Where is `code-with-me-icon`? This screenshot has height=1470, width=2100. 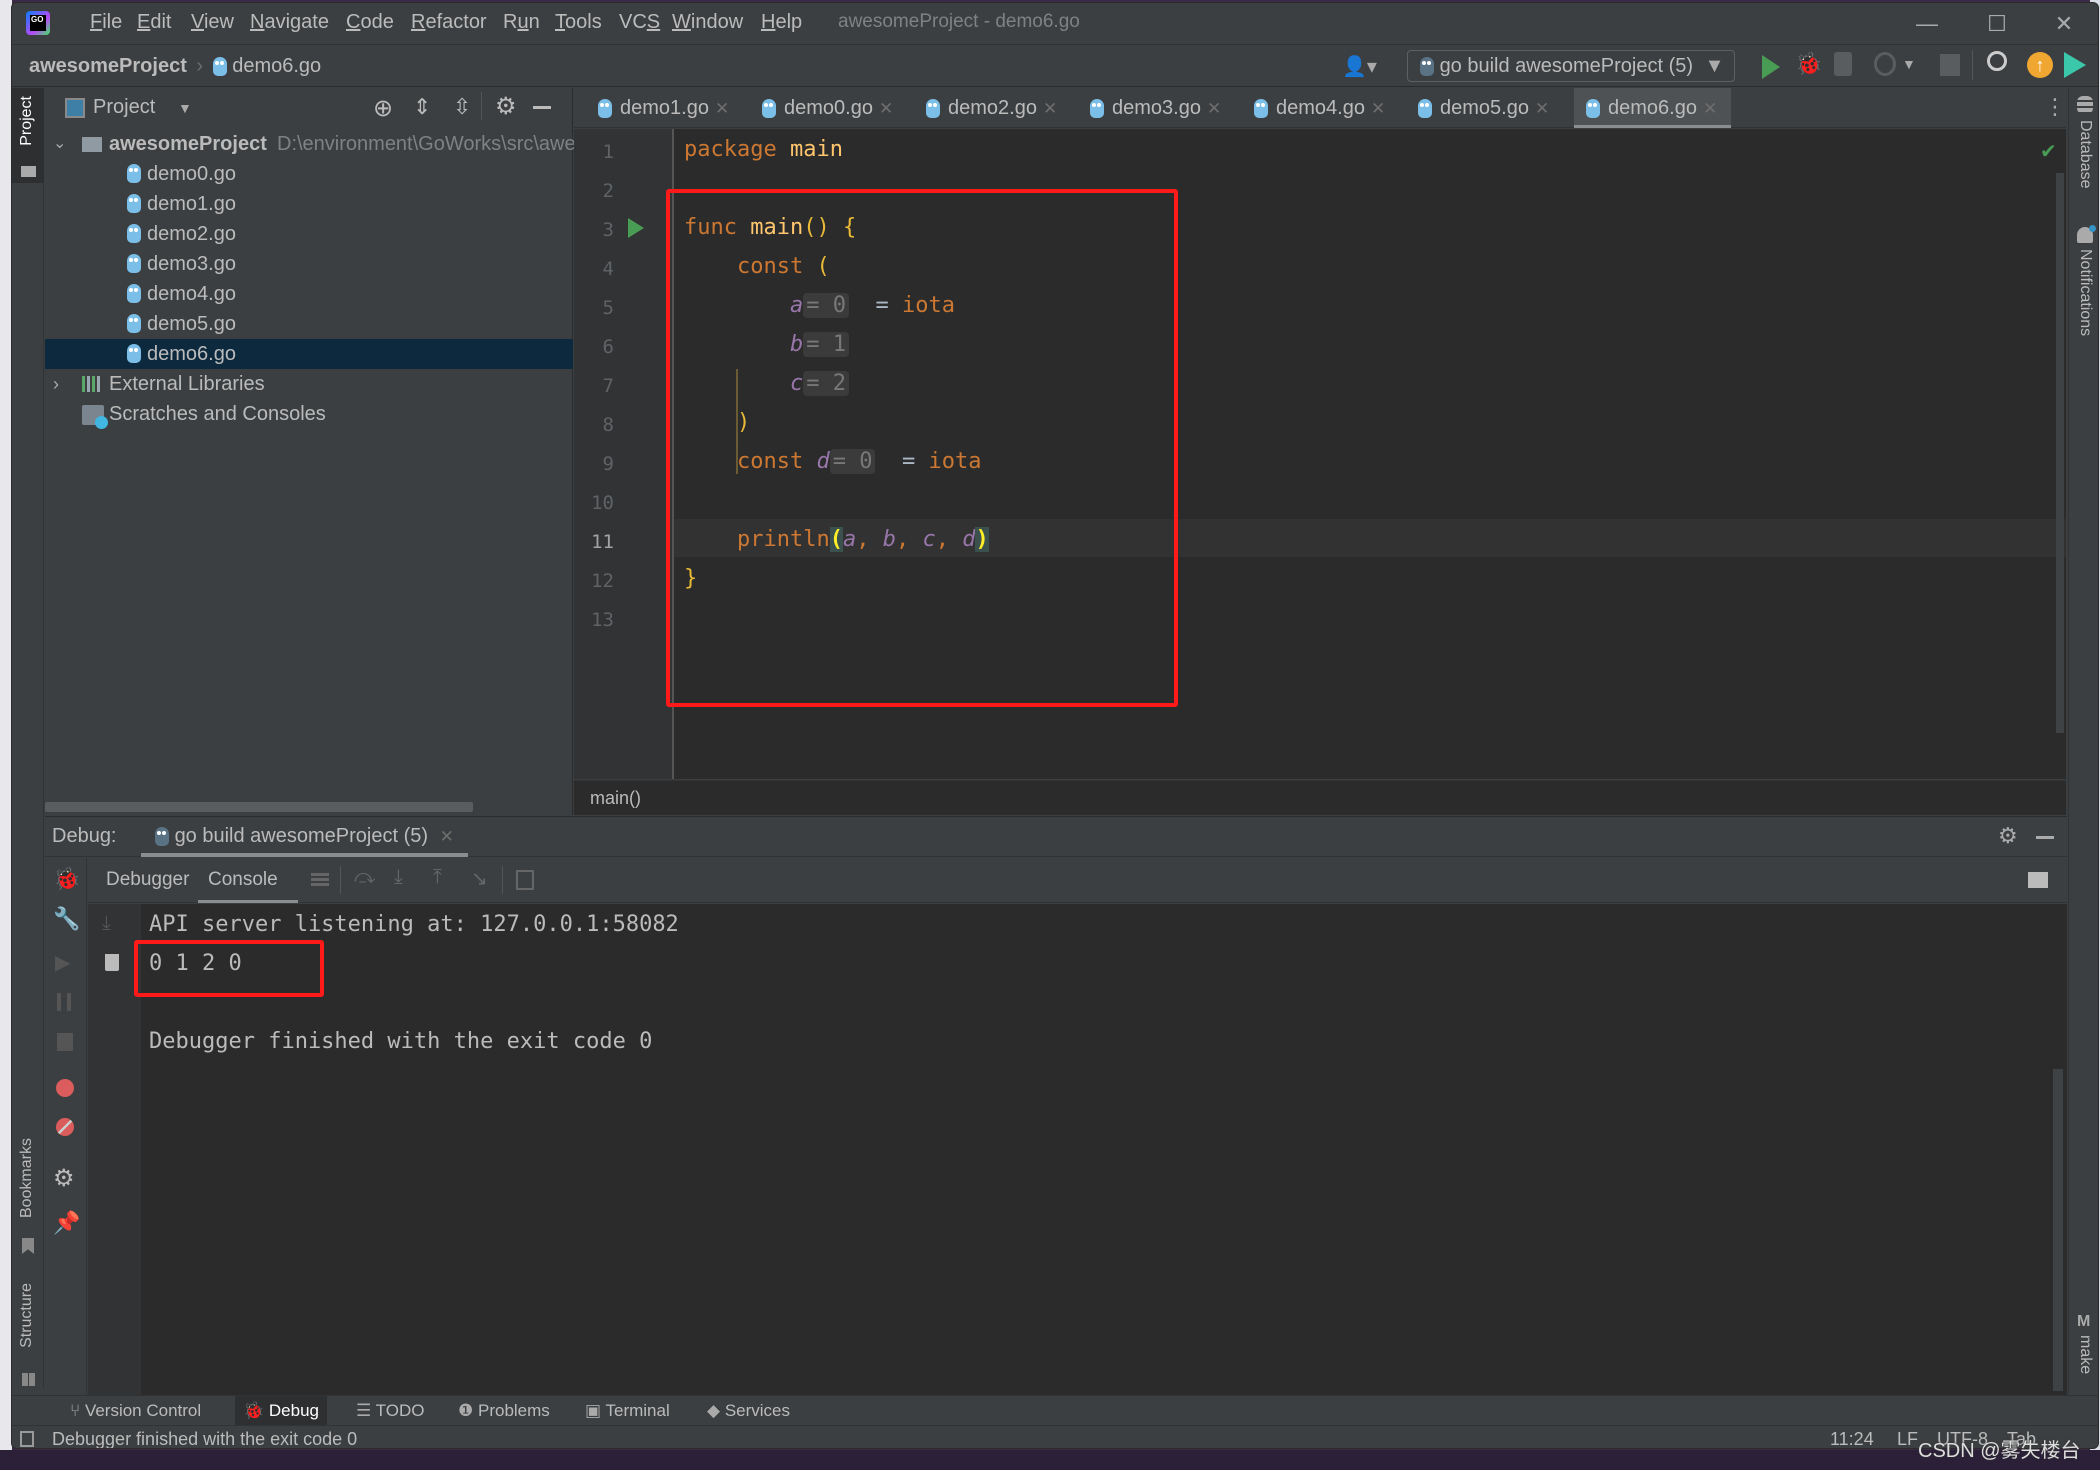
code-with-me-icon is located at coordinates (2075, 65).